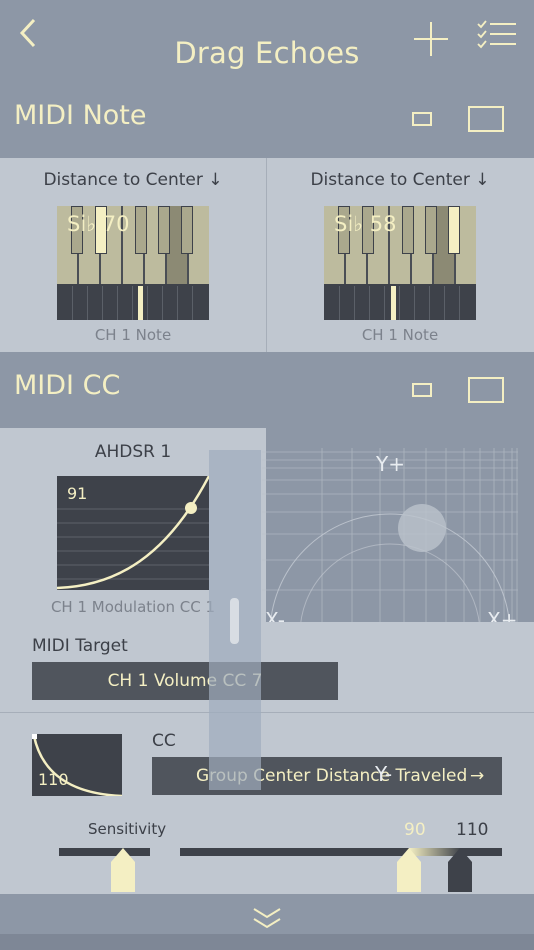  I want to click on range-low-thumb, so click(409, 870).